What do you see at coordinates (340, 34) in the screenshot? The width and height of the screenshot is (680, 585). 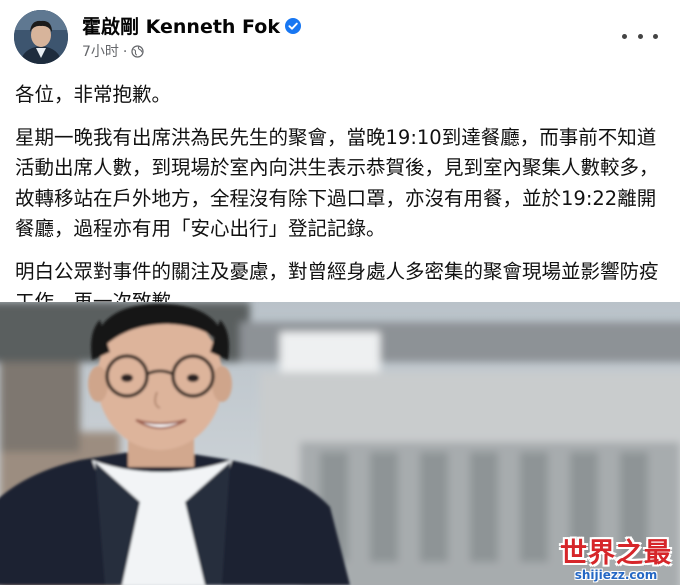 I see `post-header: 霍啟剛 Kenneth Fok 7小时 ·` at bounding box center [340, 34].